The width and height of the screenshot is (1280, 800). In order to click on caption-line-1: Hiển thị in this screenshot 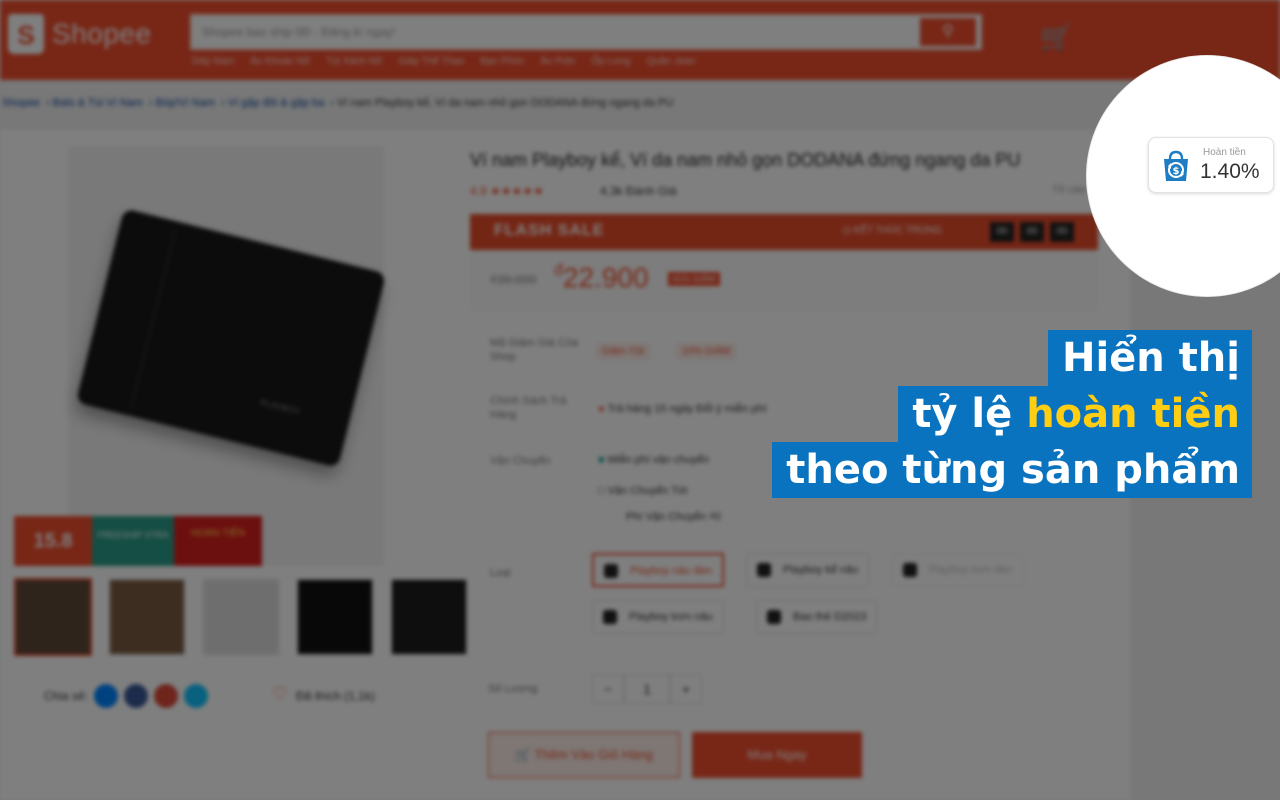, I will do `click(1149, 358)`.